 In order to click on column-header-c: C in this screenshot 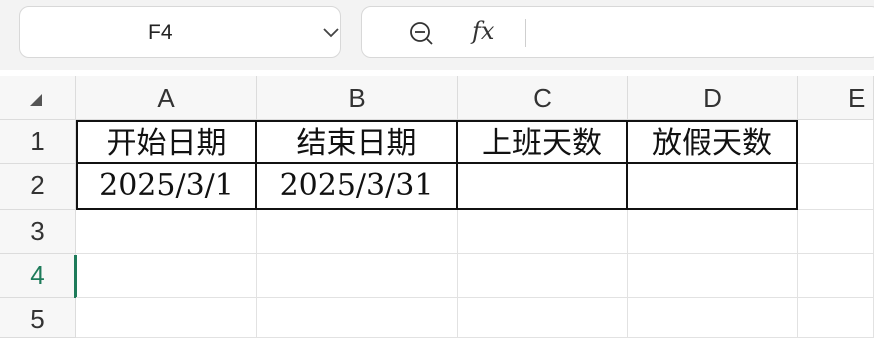, I will do `click(543, 98)`.